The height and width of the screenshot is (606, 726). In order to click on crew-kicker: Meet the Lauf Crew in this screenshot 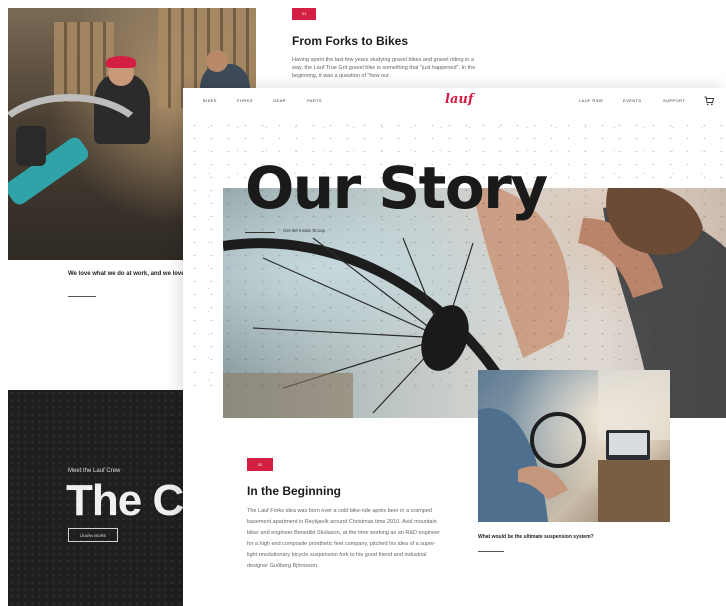, I will do `click(94, 471)`.